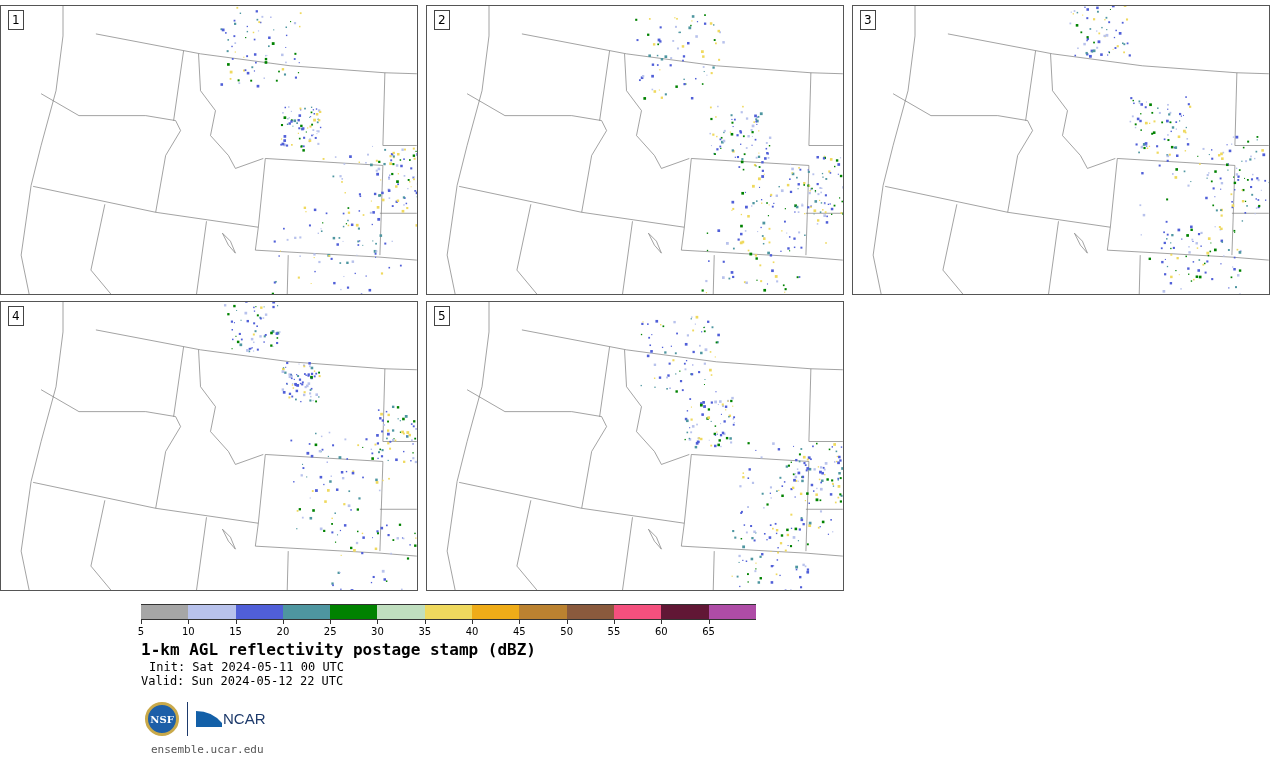  I want to click on ncar-logo: NCAR, so click(231, 719).